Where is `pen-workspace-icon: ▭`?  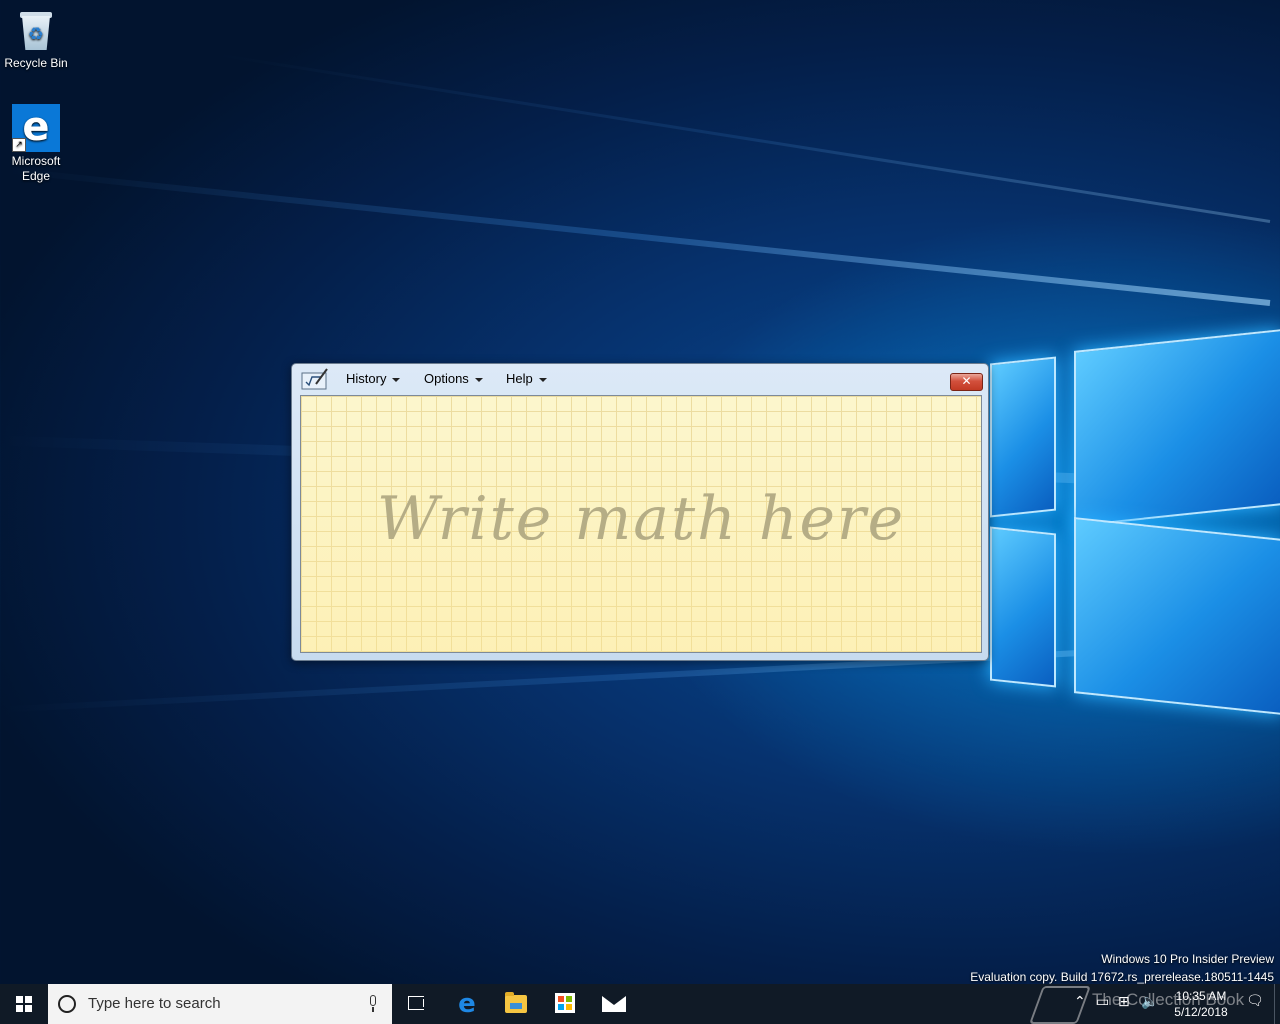
pen-workspace-icon: ▭ is located at coordinates (1102, 1002).